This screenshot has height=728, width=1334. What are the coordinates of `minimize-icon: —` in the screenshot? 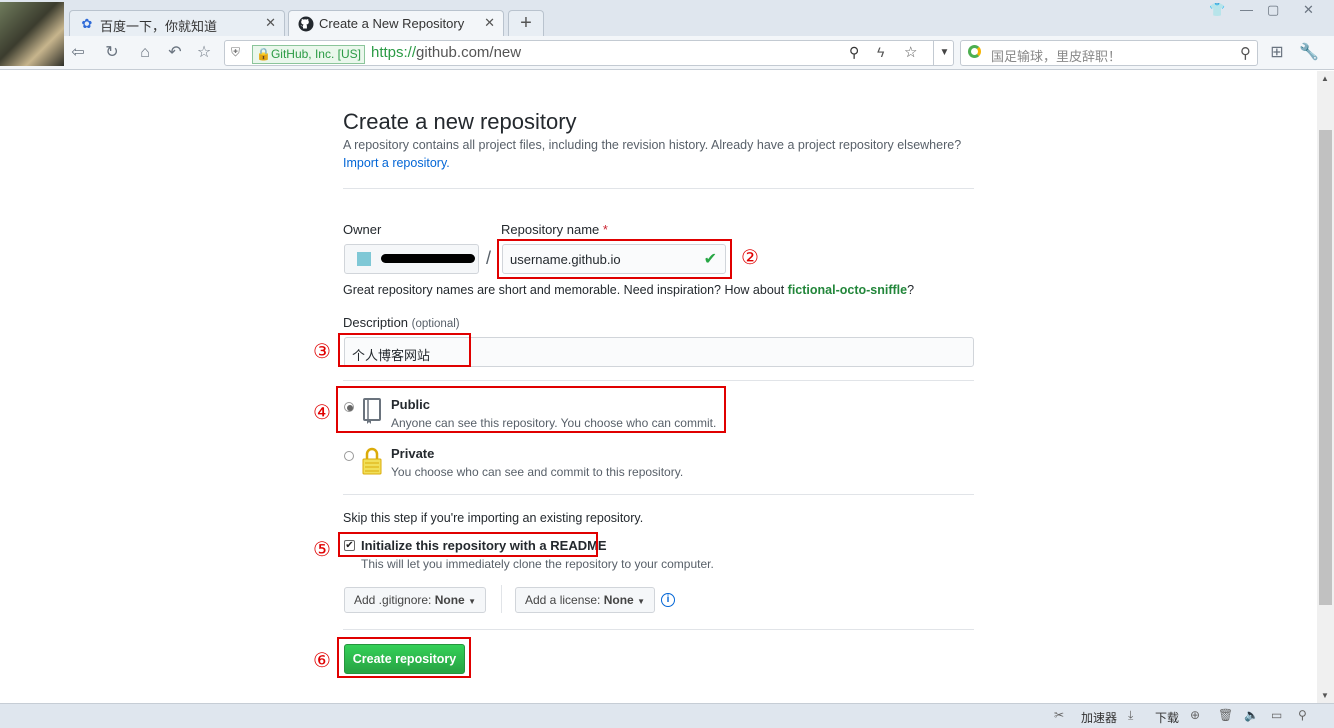 It's located at (1246, 9).